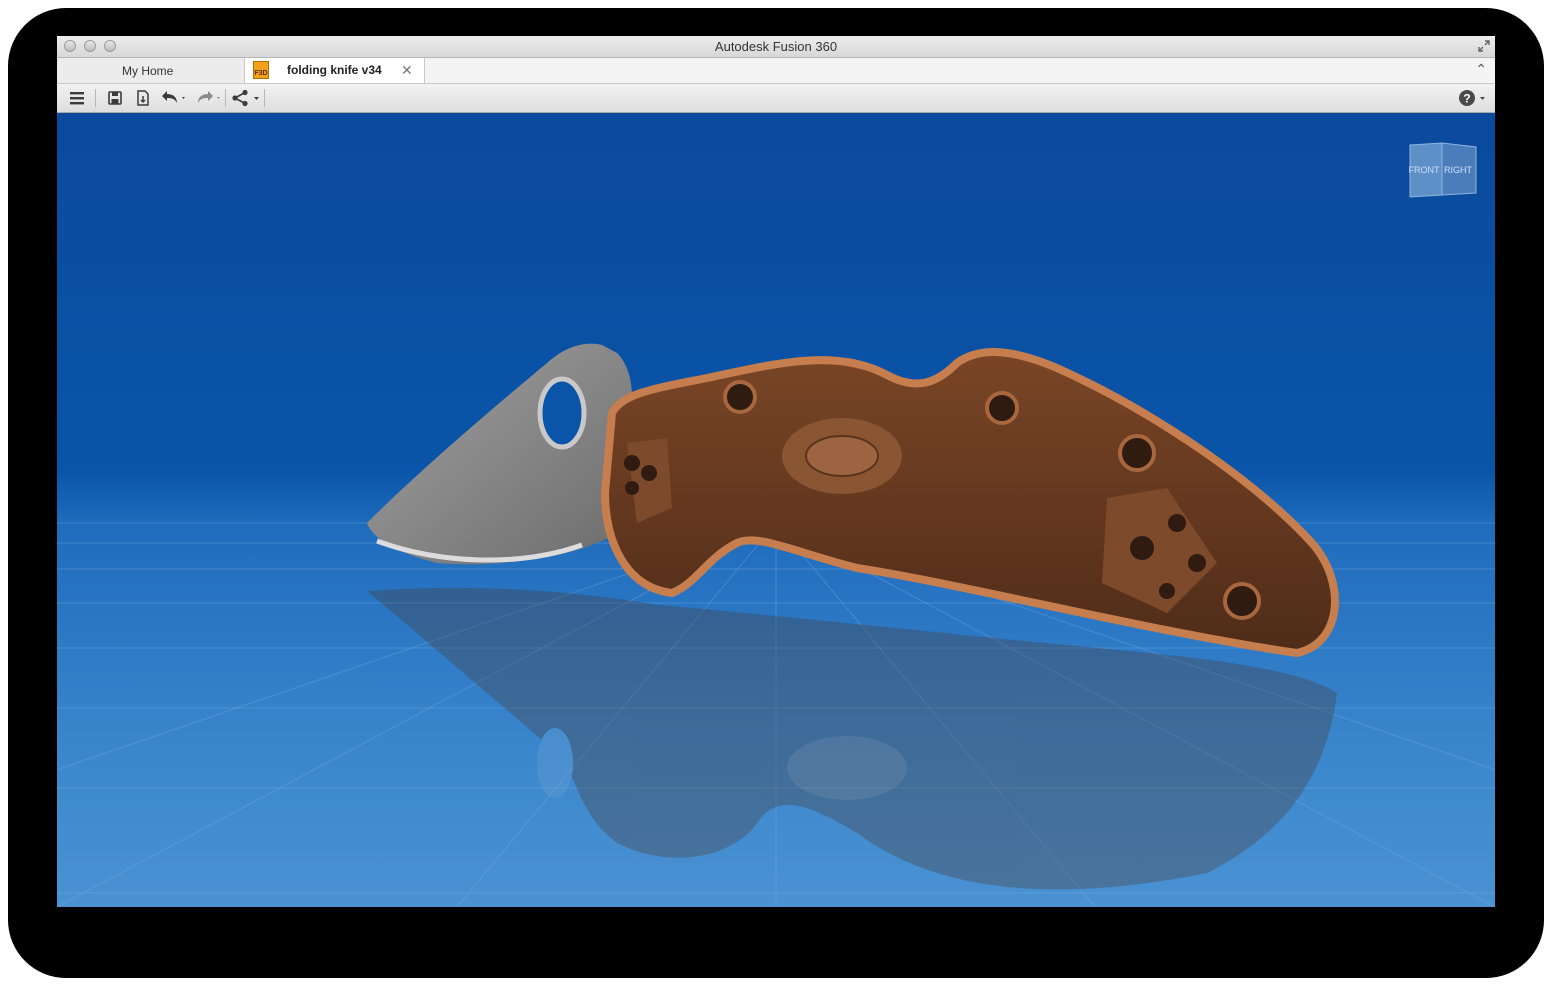 Image resolution: width=1552 pixels, height=986 pixels. I want to click on f3d-file-icon: F3D, so click(261, 70).